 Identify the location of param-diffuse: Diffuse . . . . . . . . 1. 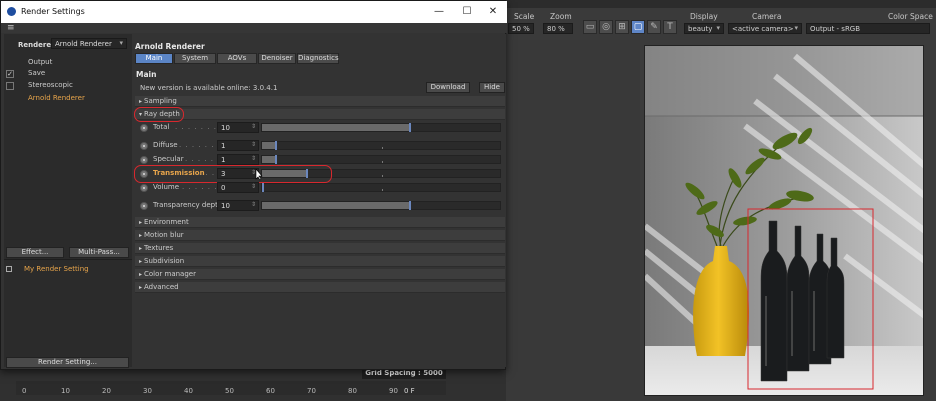
(321, 146).